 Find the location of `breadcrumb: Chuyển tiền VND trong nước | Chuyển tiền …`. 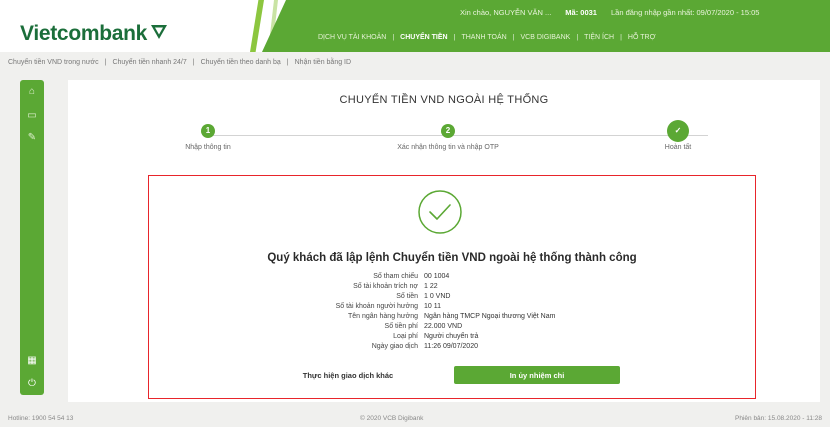

breadcrumb: Chuyển tiền VND trong nước | Chuyển tiền … is located at coordinates (180, 62).